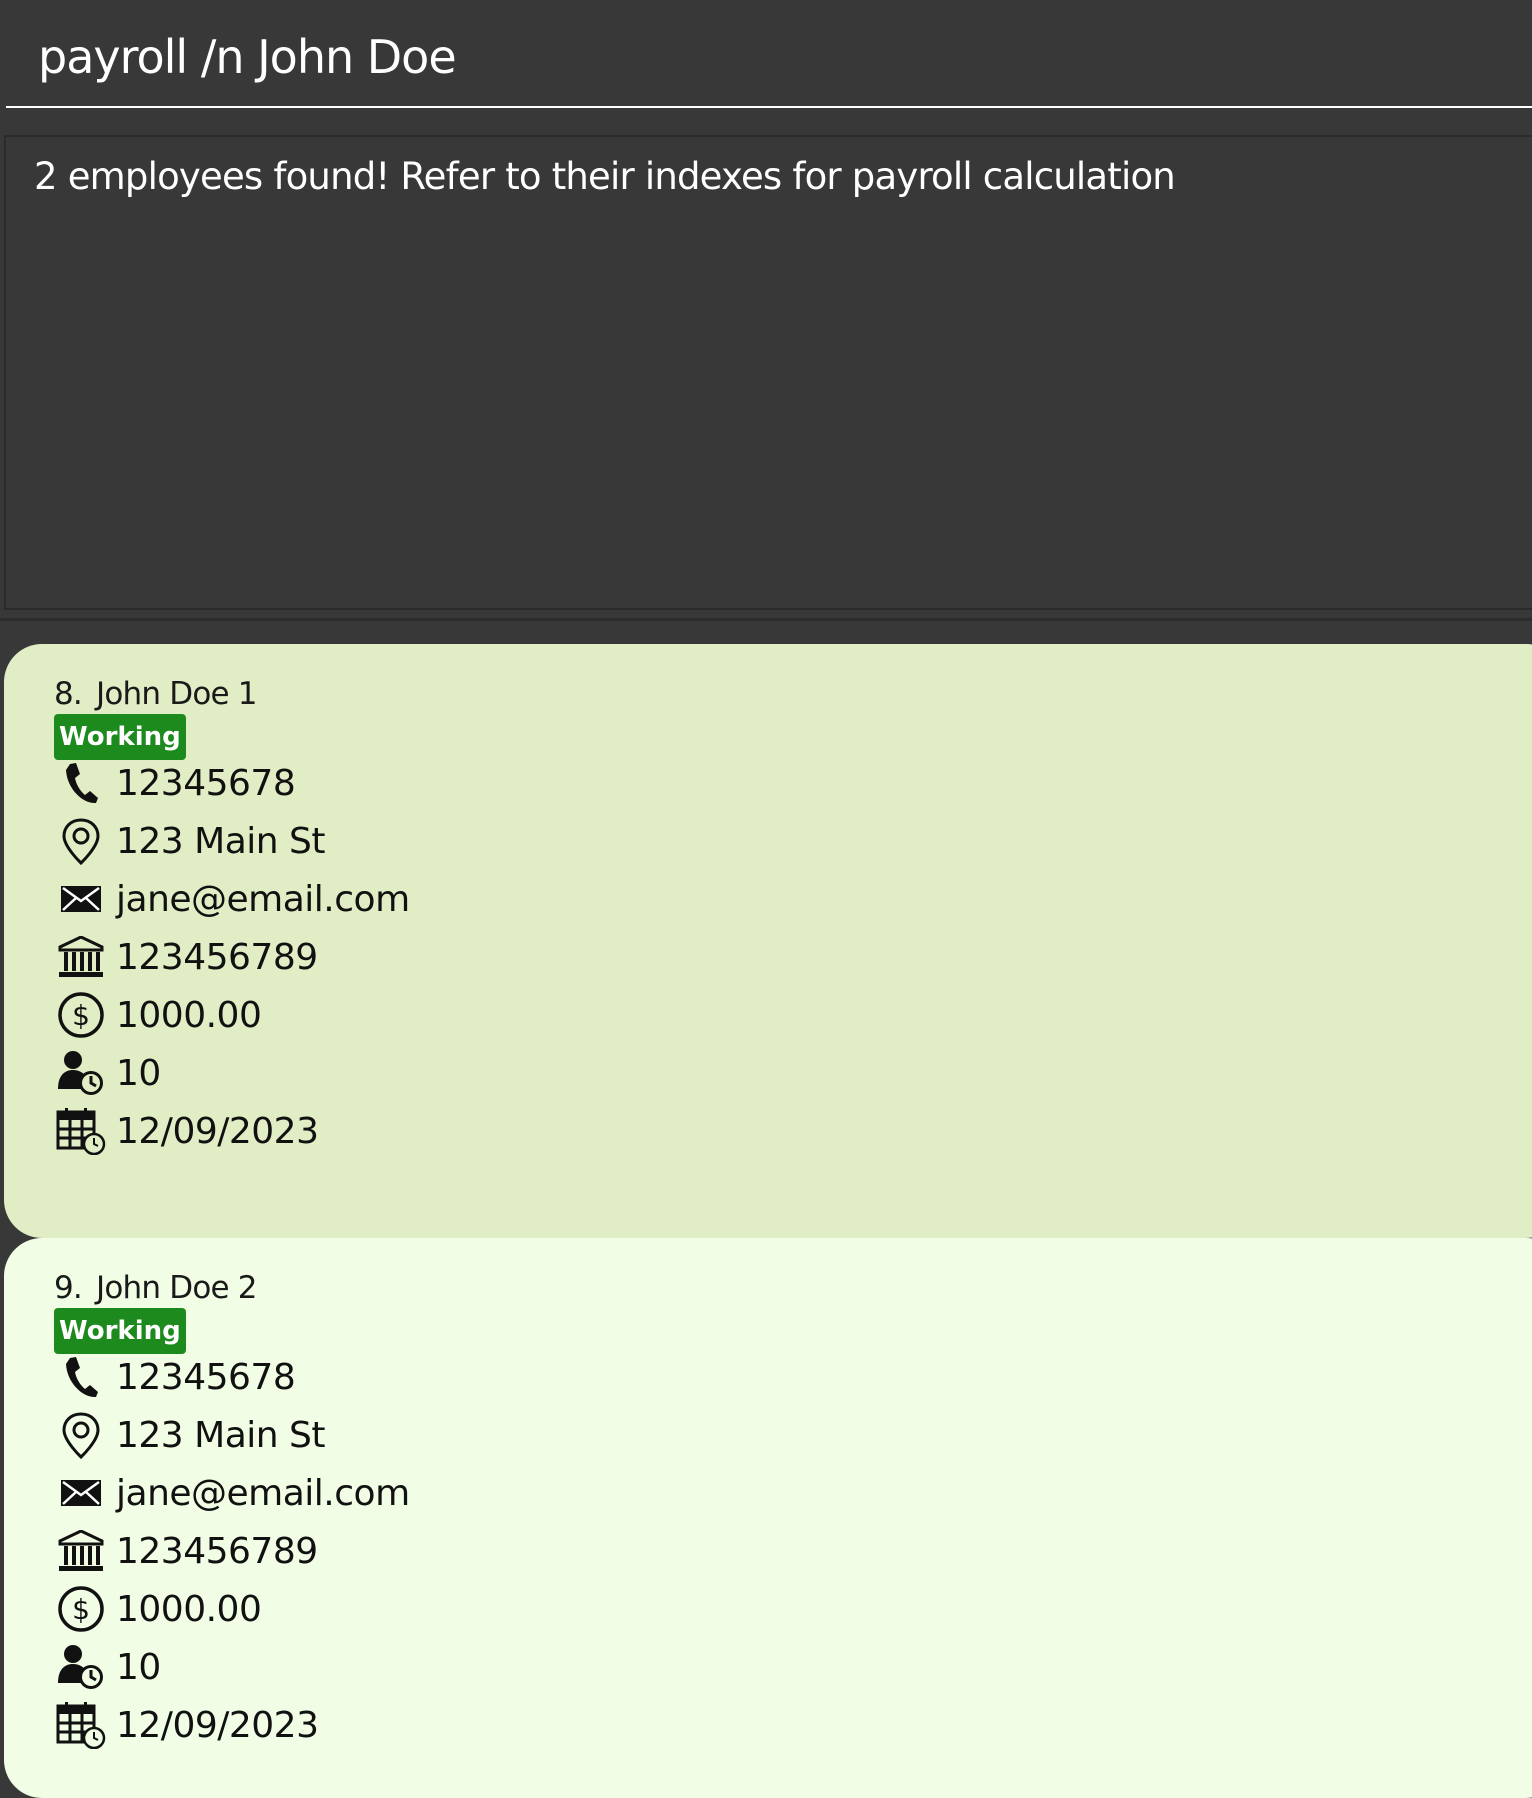  I want to click on command-bar, so click(769, 54).